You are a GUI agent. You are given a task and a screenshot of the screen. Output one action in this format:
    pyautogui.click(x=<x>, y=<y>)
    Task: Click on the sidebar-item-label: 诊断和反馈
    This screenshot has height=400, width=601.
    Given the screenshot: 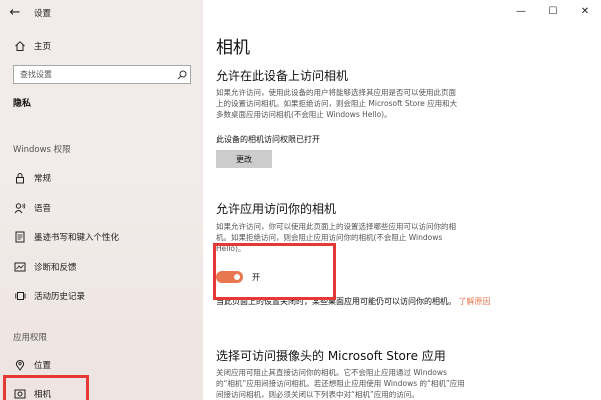 What is the action you would take?
    pyautogui.click(x=55, y=268)
    